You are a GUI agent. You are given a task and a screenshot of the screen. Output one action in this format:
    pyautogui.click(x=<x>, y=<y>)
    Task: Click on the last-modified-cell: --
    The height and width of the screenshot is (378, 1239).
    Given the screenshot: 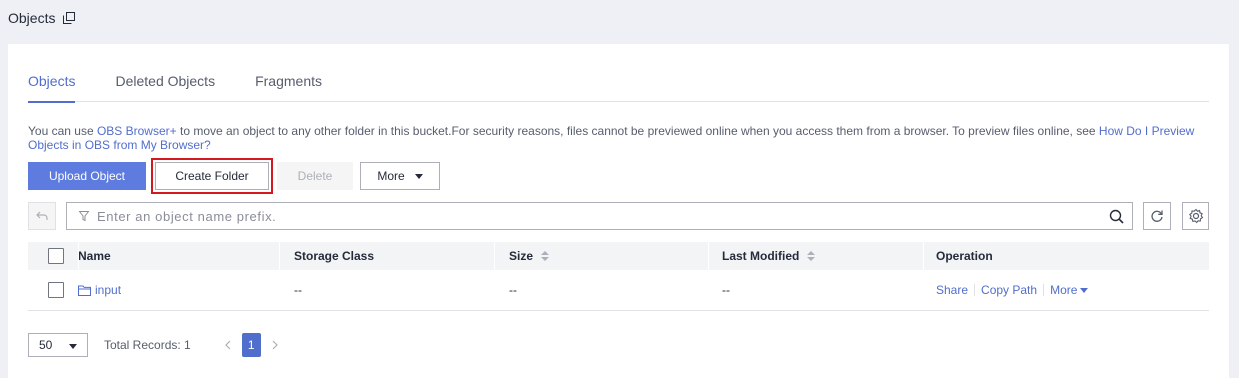 What is the action you would take?
    pyautogui.click(x=726, y=290)
    